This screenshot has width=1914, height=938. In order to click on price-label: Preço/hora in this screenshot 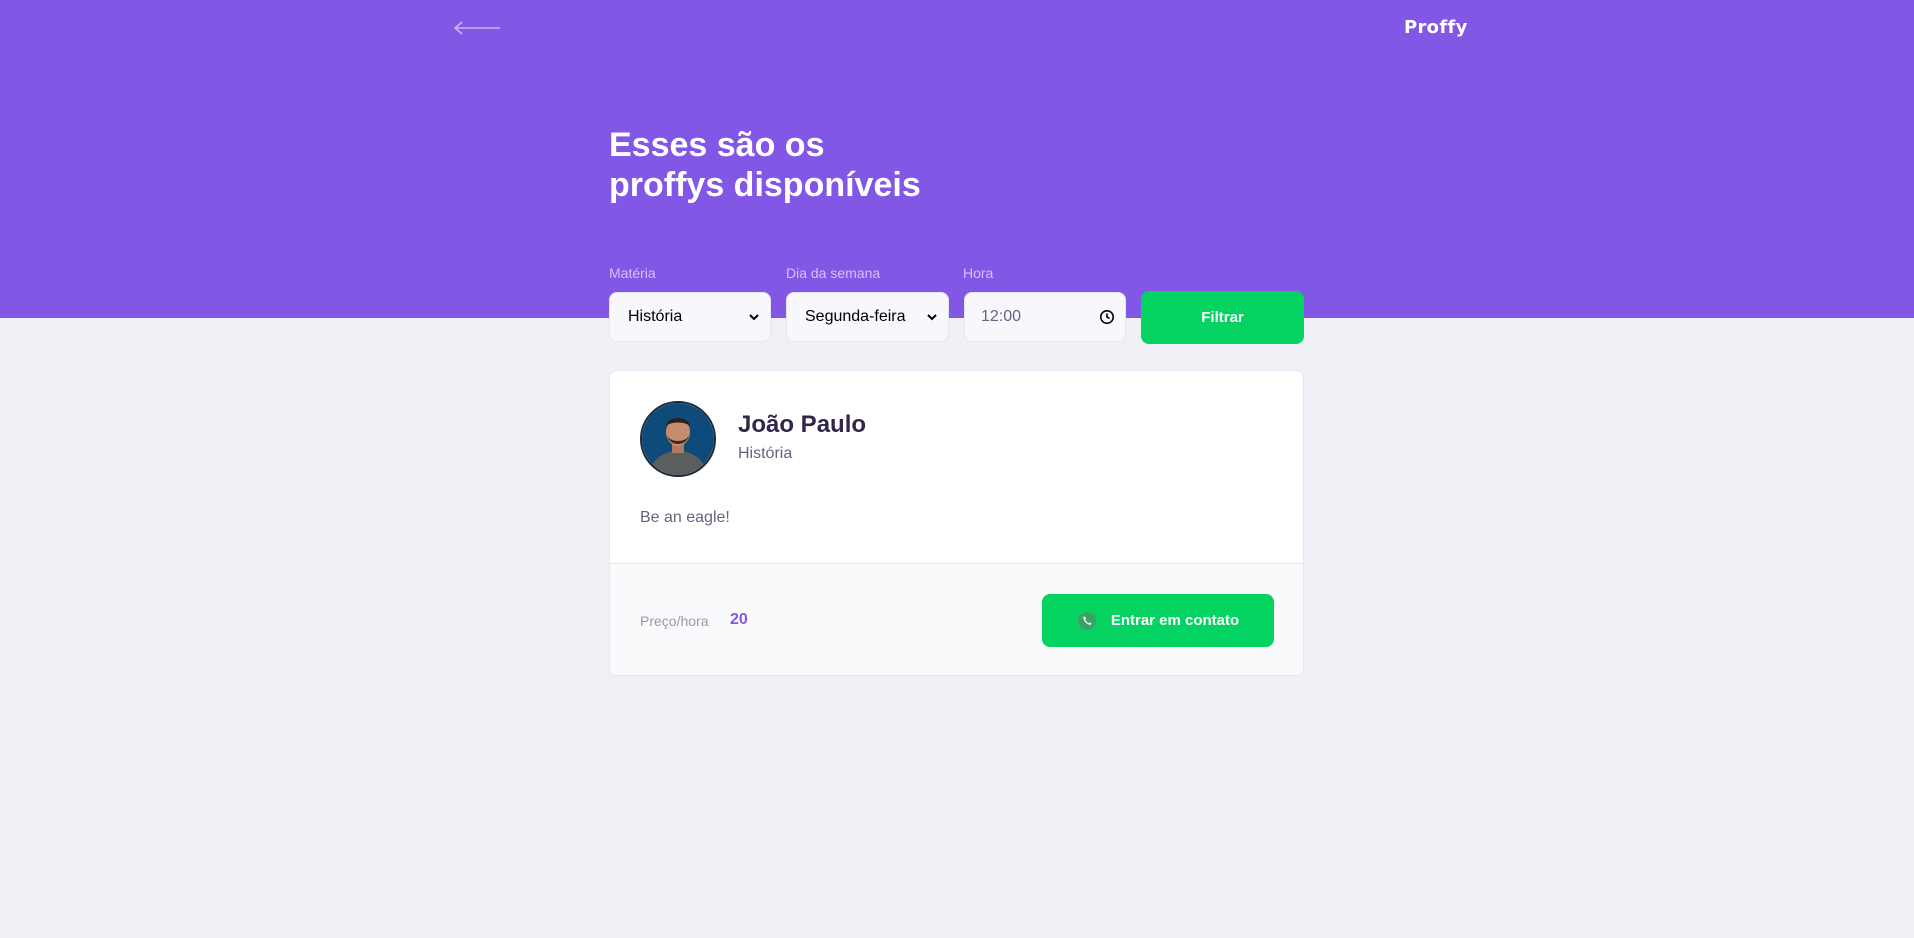, I will do `click(674, 621)`.